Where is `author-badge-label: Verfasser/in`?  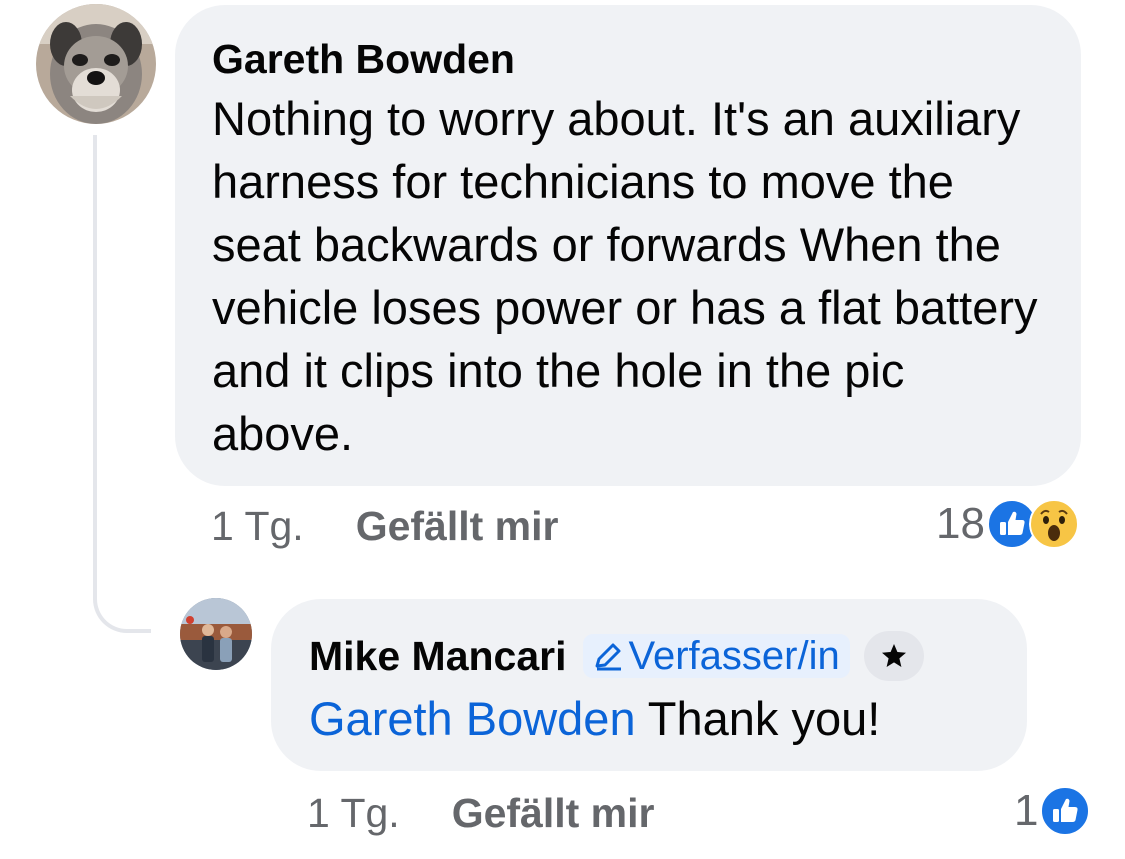 author-badge-label: Verfasser/in is located at coordinates (734, 655).